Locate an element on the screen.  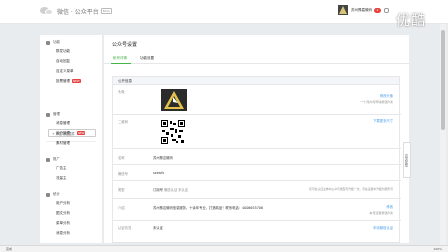
account-name: 苏州豫嘉微码 is located at coordinates (361, 10).